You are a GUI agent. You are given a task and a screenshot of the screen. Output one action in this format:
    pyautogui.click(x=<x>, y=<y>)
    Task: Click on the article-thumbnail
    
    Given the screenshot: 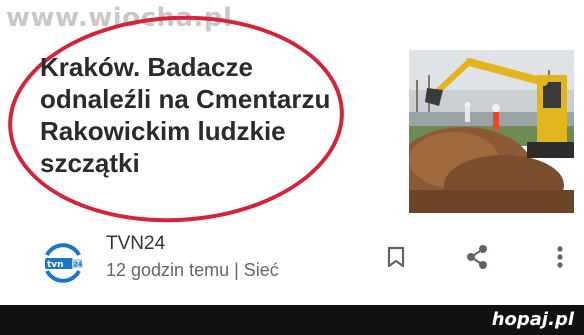 What is the action you would take?
    pyautogui.click(x=491, y=131)
    